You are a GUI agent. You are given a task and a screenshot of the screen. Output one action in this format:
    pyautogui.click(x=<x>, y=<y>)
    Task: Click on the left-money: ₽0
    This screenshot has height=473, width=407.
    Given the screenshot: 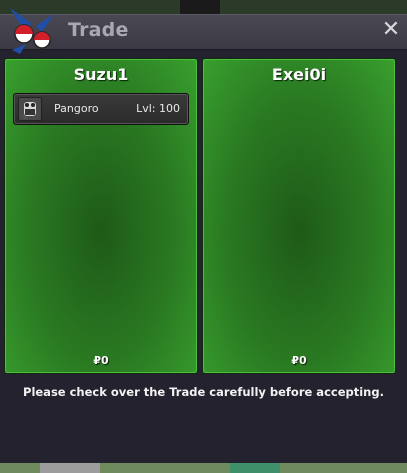 What is the action you would take?
    pyautogui.click(x=101, y=360)
    